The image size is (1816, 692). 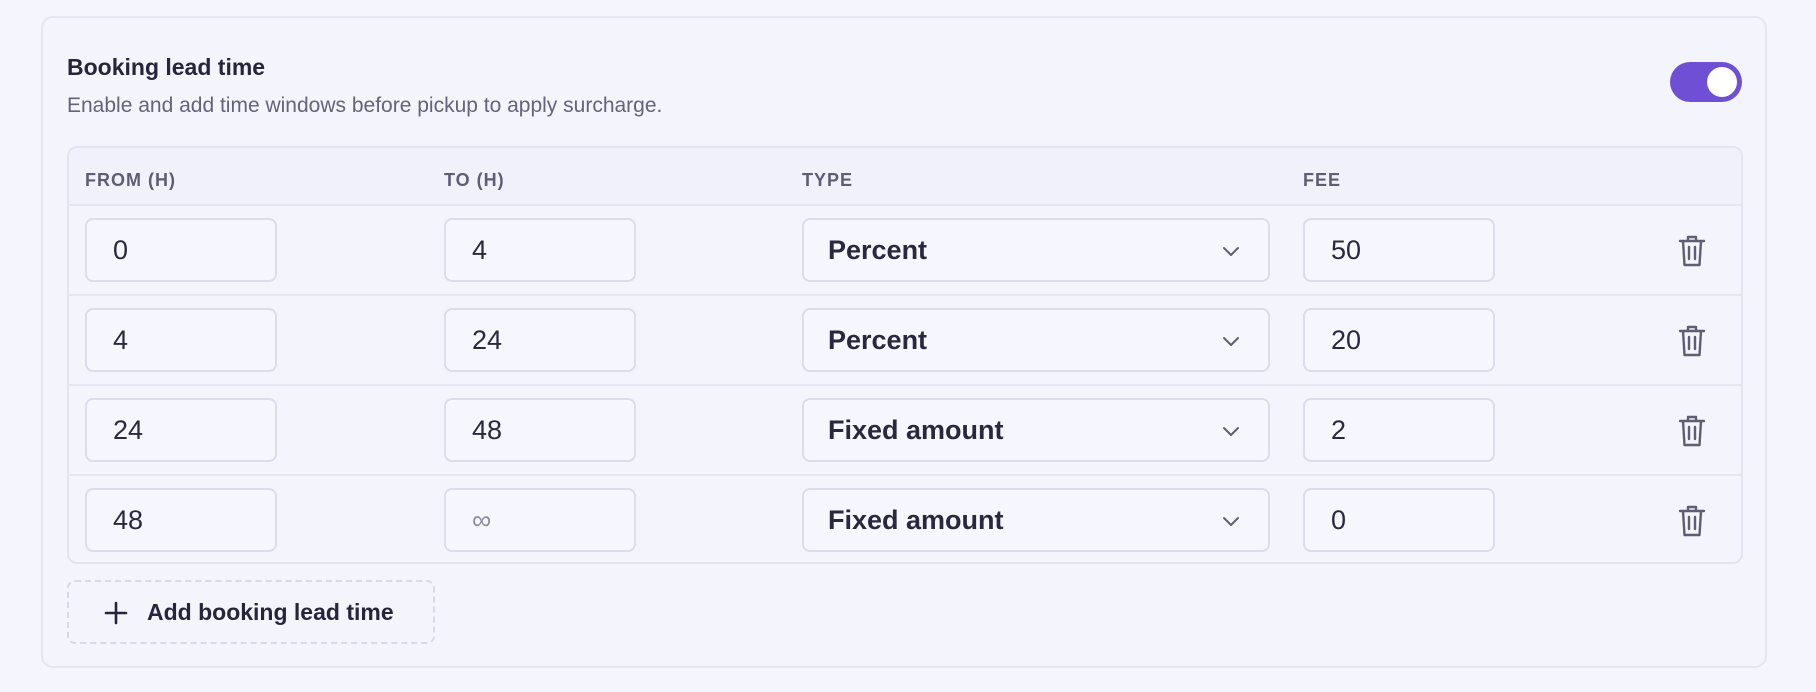 I want to click on toggle-knob, so click(x=1722, y=82).